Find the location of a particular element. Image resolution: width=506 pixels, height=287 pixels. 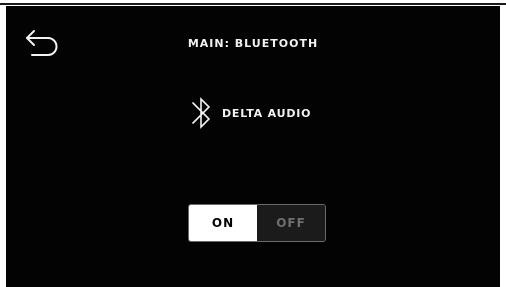

toggle-on-option: ON is located at coordinates (223, 223).